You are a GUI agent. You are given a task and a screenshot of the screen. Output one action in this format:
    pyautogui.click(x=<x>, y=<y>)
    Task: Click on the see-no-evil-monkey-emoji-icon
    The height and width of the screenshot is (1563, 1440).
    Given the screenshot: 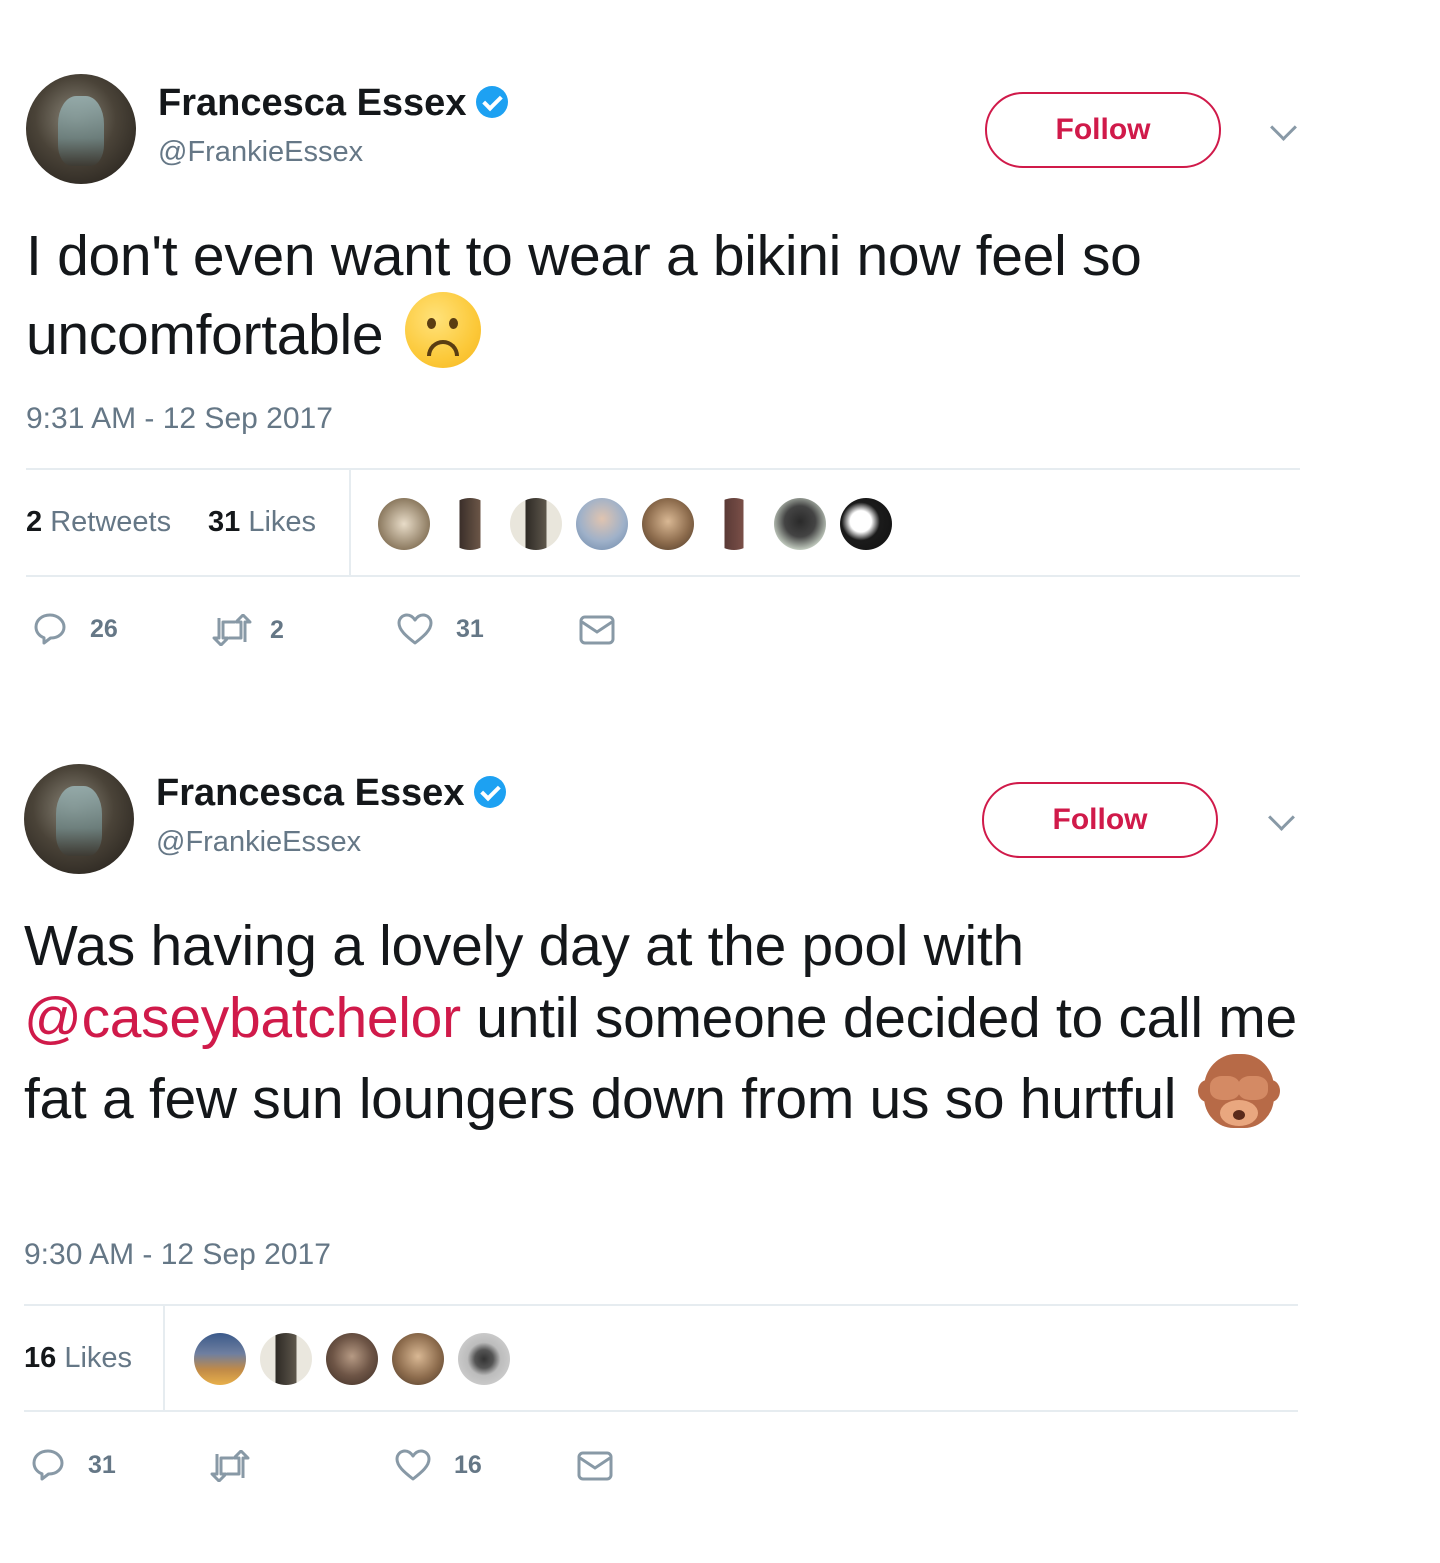 What is the action you would take?
    pyautogui.click(x=1239, y=1092)
    